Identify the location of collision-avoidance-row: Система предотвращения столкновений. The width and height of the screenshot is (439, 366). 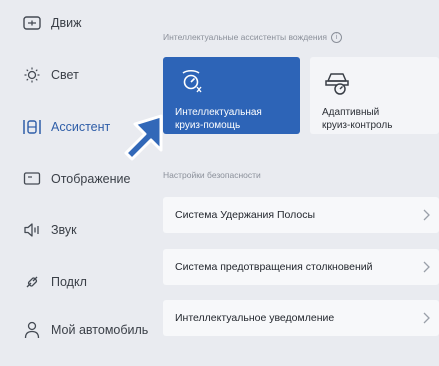
(301, 267).